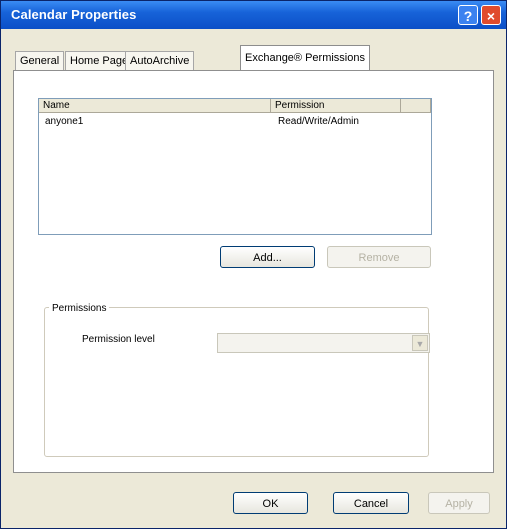 The image size is (507, 529). Describe the element at coordinates (468, 15) in the screenshot. I see `help-button: ?` at that location.